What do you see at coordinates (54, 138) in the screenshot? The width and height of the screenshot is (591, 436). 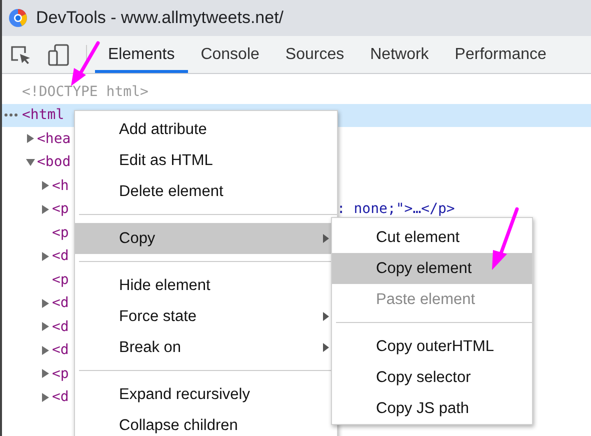 I see `tree-node-text: <hea` at bounding box center [54, 138].